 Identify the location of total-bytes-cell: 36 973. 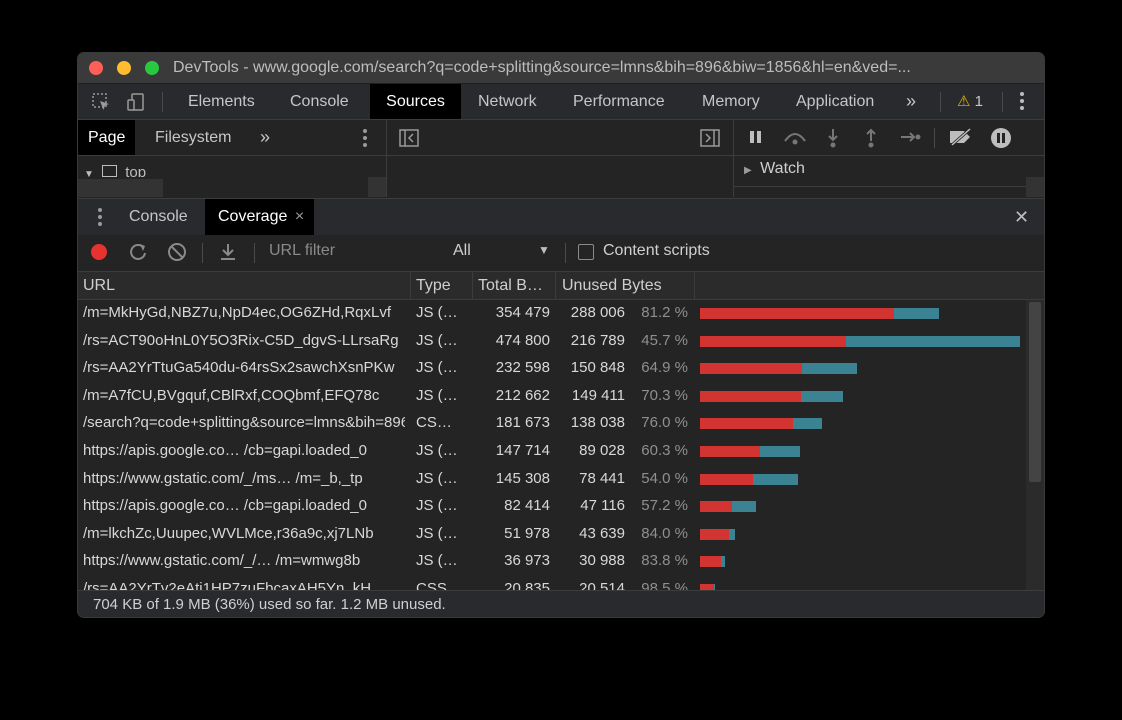
(527, 561).